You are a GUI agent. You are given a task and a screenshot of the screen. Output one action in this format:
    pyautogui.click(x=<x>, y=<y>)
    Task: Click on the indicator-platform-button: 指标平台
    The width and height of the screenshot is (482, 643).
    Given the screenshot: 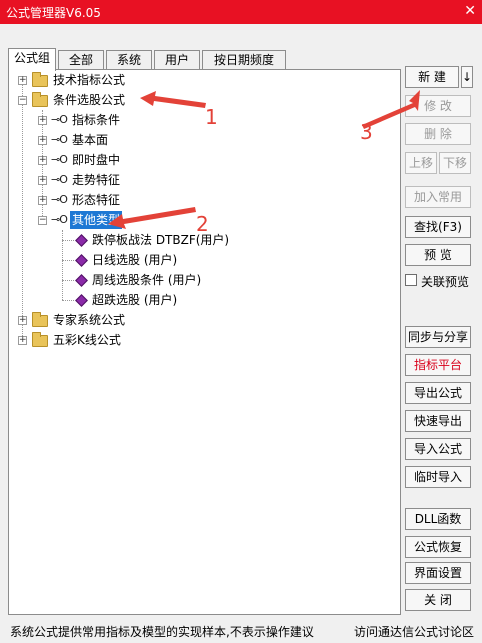 What is the action you would take?
    pyautogui.click(x=438, y=365)
    